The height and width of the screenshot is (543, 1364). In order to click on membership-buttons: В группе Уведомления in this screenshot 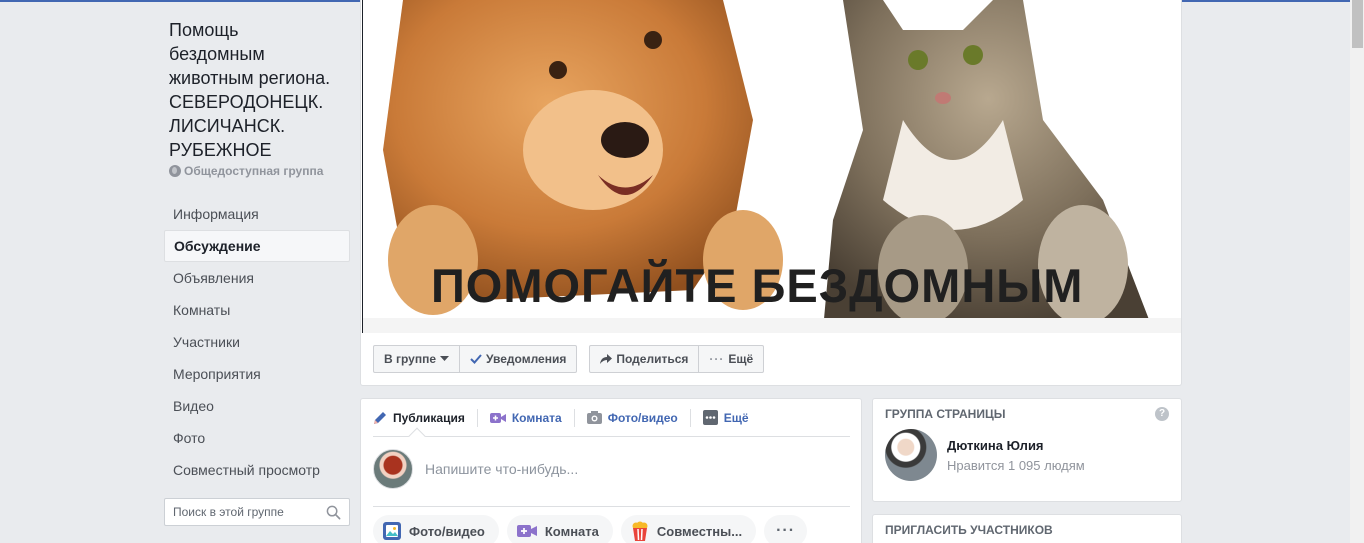, I will do `click(475, 359)`.